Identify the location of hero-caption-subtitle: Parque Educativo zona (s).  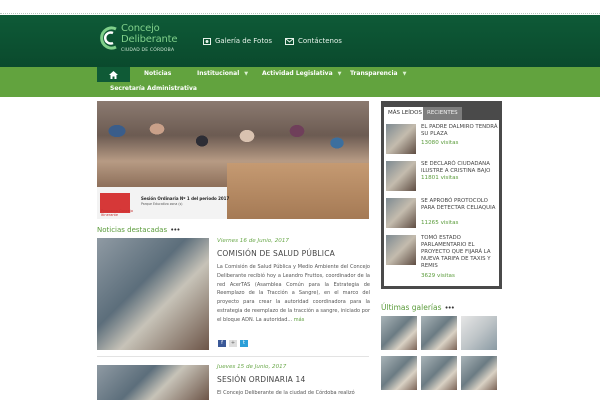
(162, 204).